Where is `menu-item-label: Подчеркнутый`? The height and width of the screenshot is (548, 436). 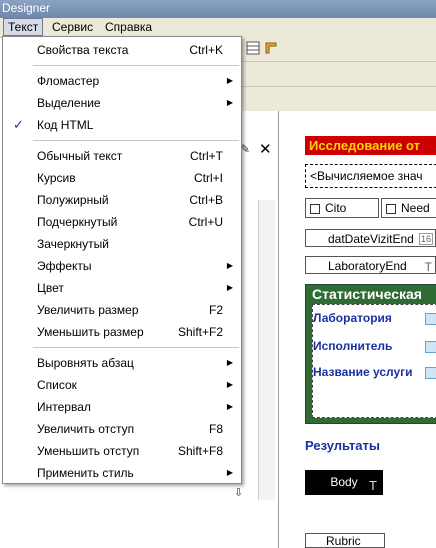
menu-item-label: Подчеркнутый is located at coordinates (77, 222).